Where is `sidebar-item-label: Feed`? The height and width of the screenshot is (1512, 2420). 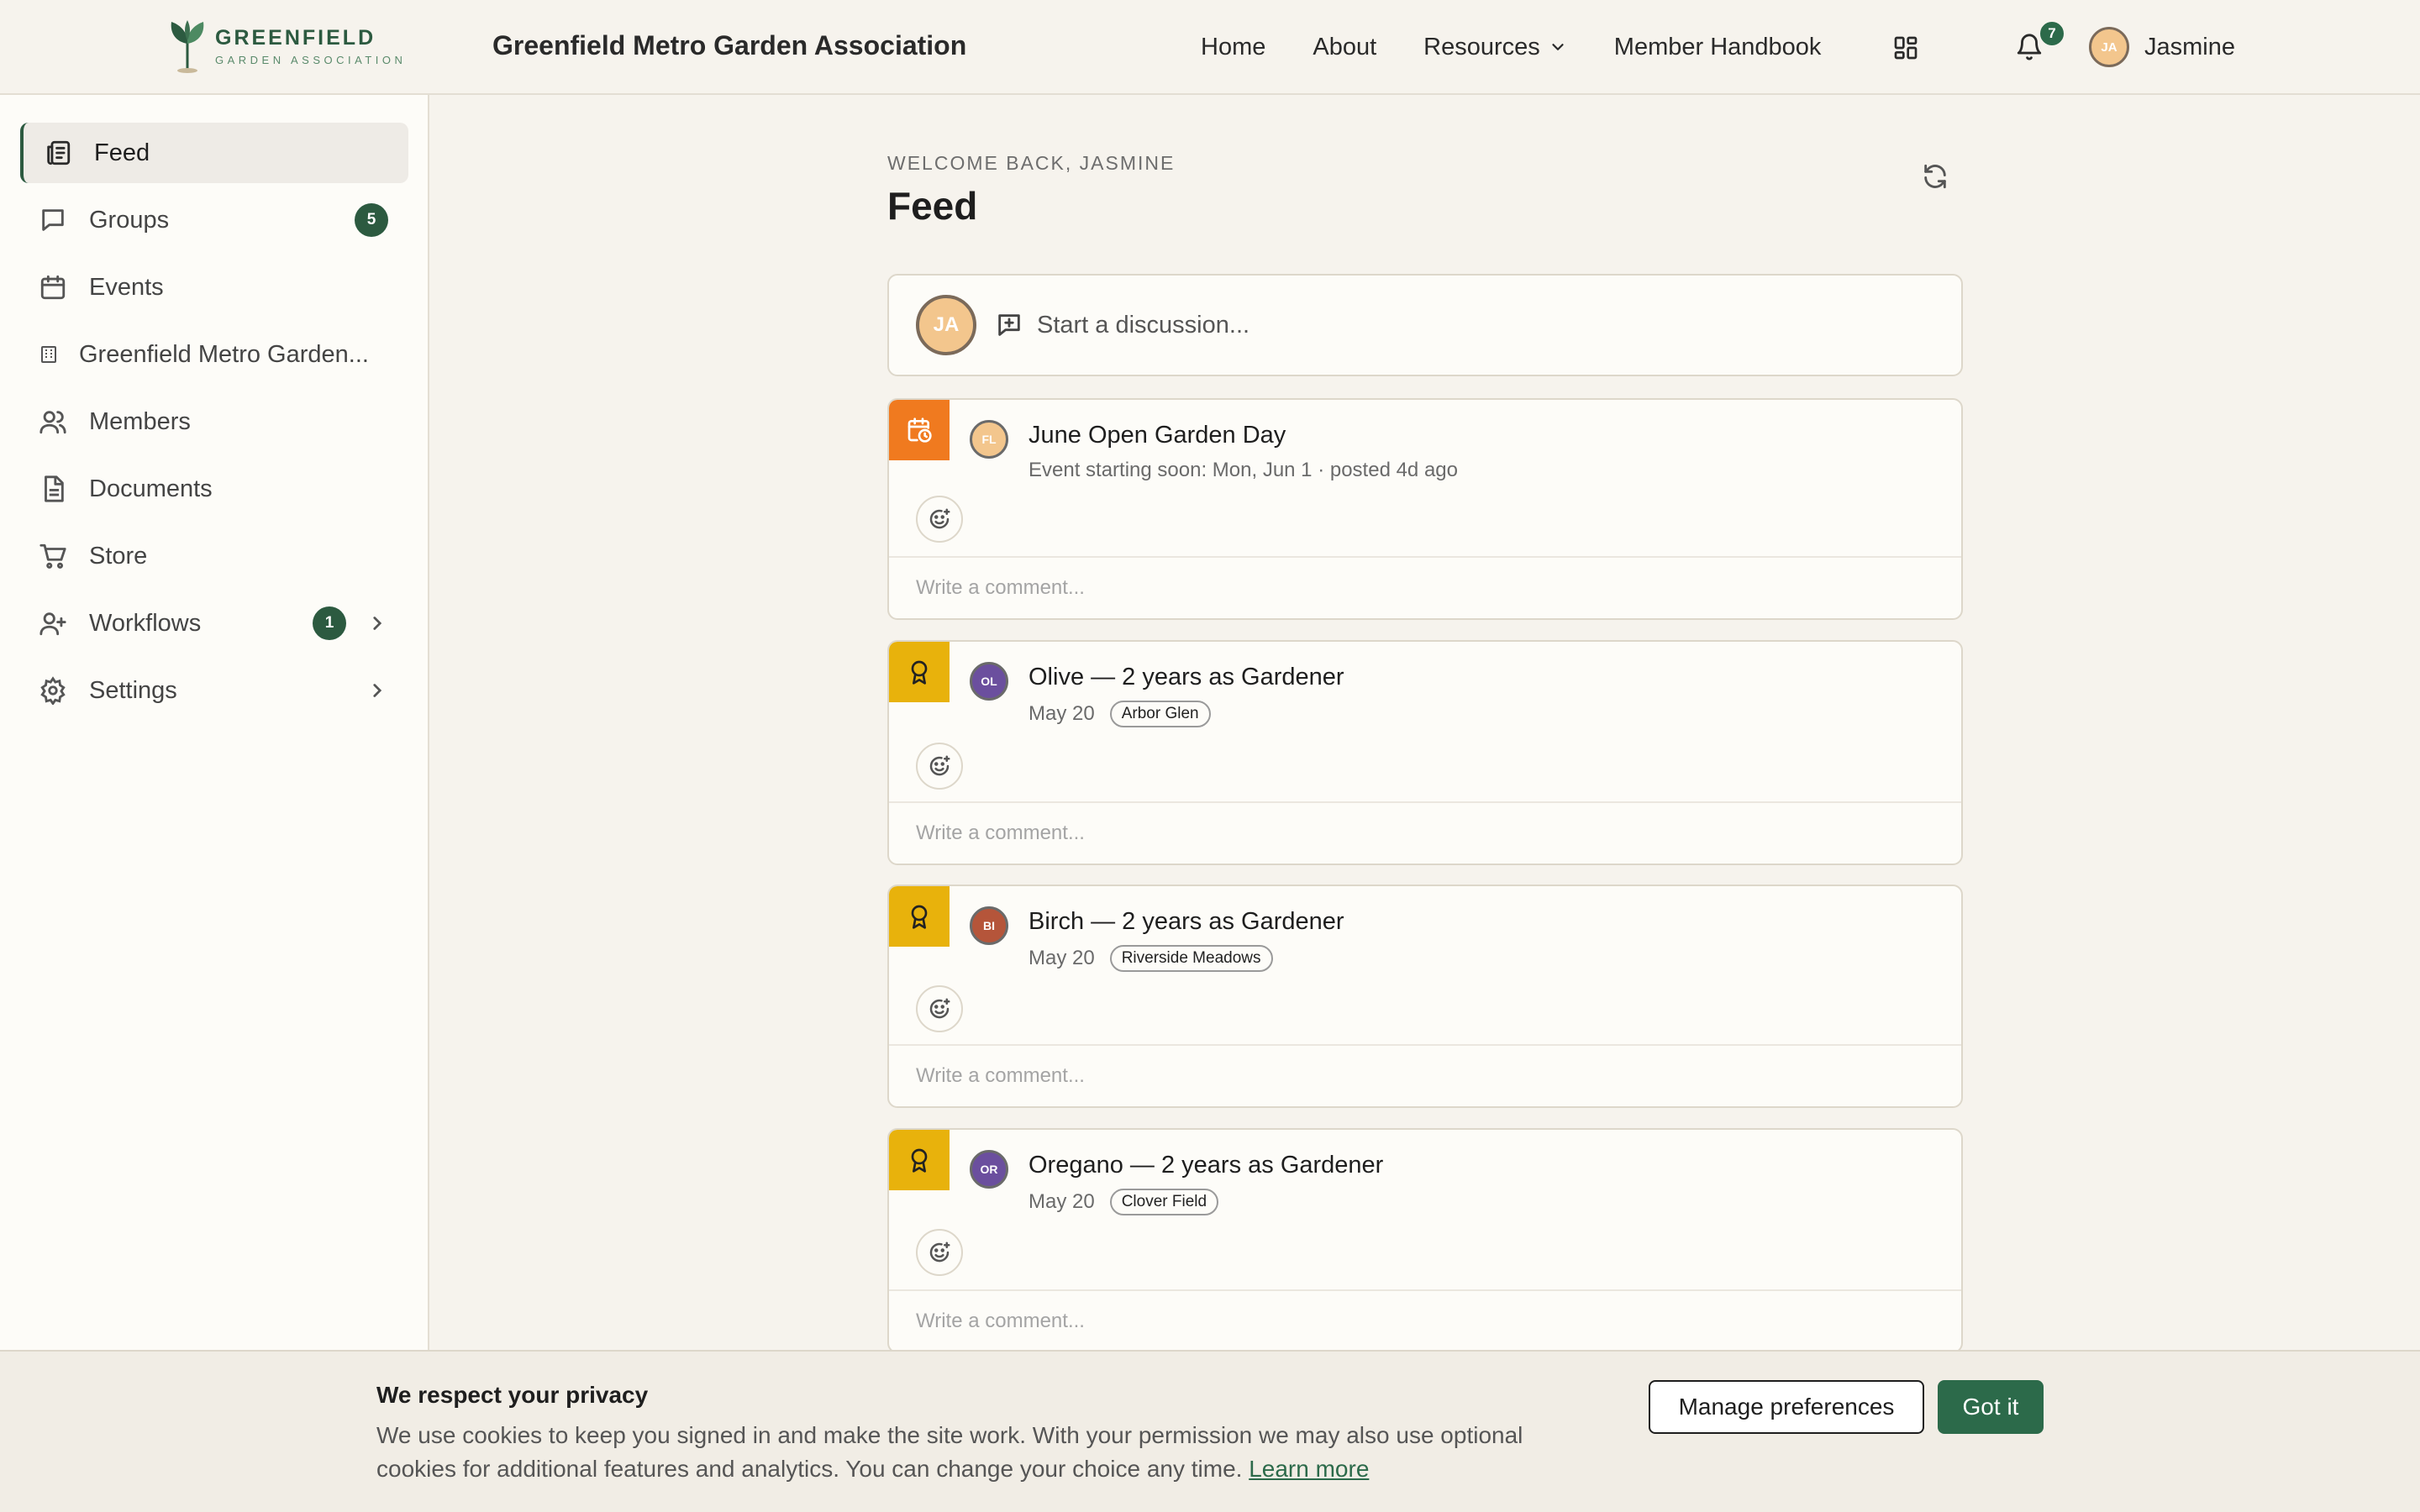 sidebar-item-label: Feed is located at coordinates (122, 152).